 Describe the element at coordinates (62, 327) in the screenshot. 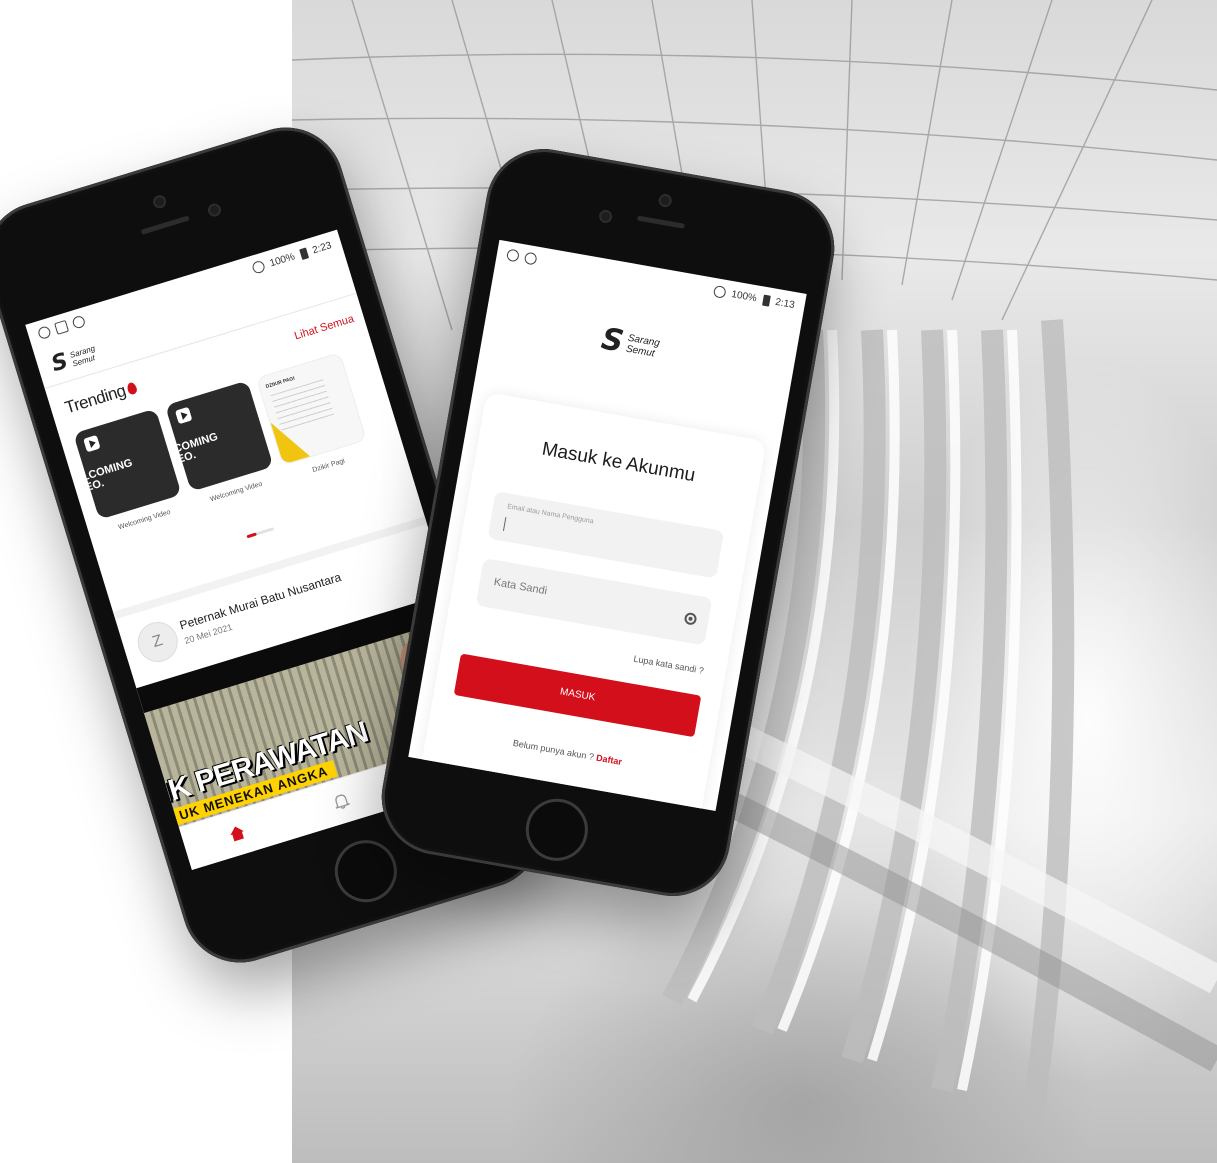

I see `monitor-icon` at that location.